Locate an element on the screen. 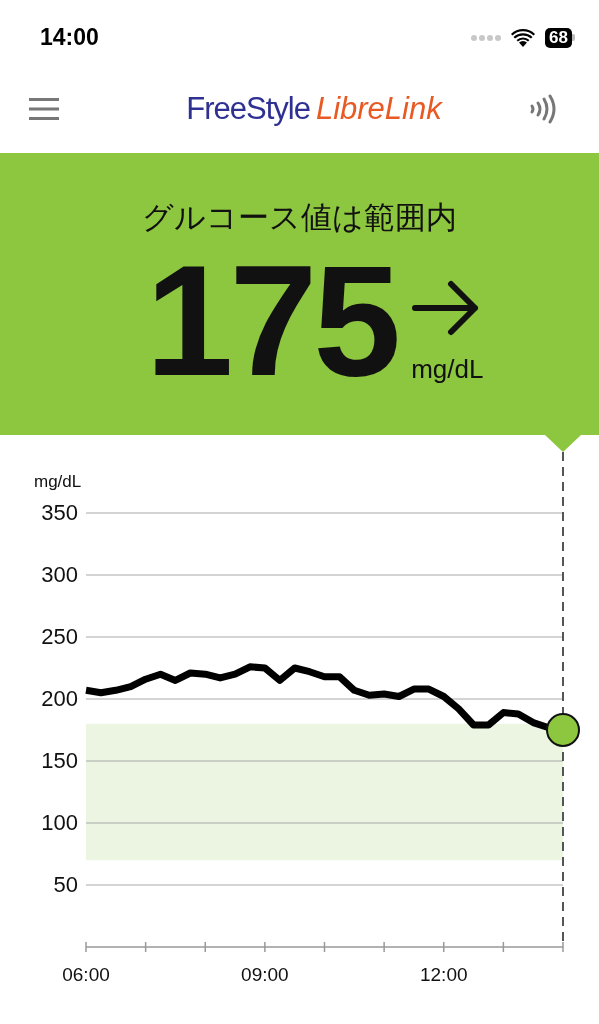  current-reading-marker is located at coordinates (563, 730).